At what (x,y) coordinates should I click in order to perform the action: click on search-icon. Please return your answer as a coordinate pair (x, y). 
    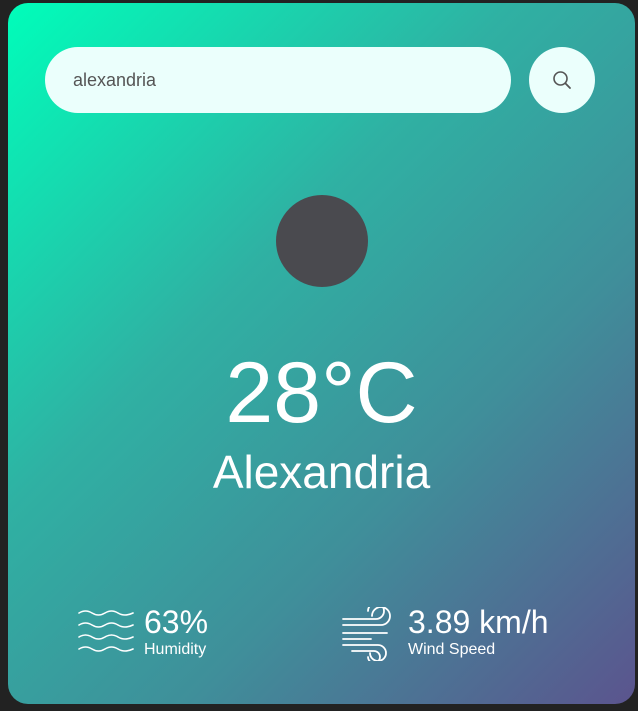
    Looking at the image, I should click on (562, 80).